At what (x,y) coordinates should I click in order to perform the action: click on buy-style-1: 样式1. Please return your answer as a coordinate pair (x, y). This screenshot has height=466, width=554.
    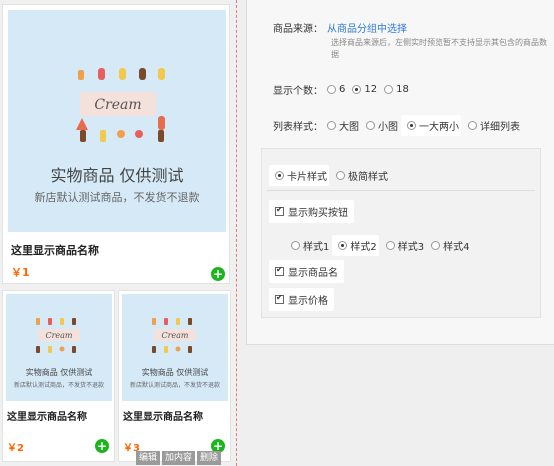
    Looking at the image, I should click on (308, 245).